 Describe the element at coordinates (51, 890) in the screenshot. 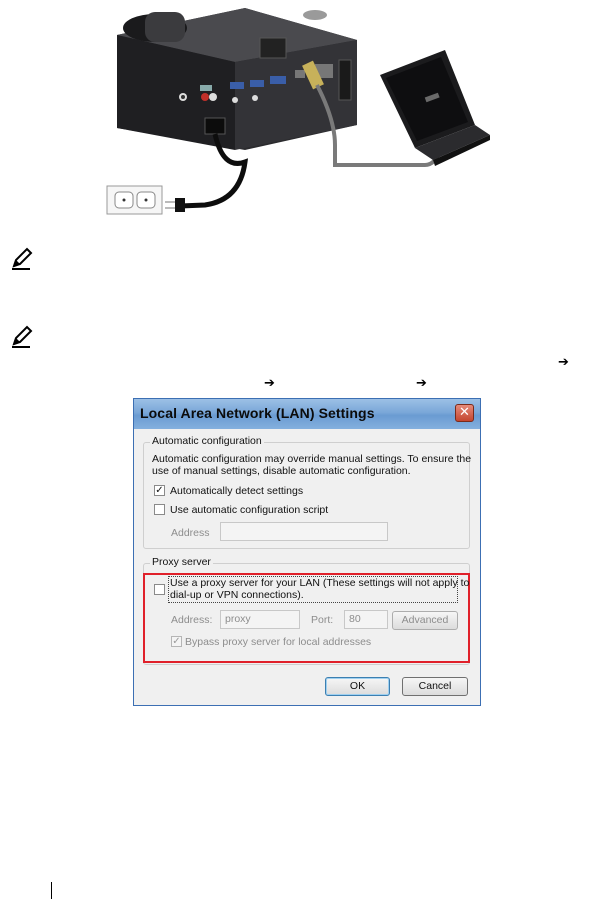

I see `page-footer-rule` at that location.